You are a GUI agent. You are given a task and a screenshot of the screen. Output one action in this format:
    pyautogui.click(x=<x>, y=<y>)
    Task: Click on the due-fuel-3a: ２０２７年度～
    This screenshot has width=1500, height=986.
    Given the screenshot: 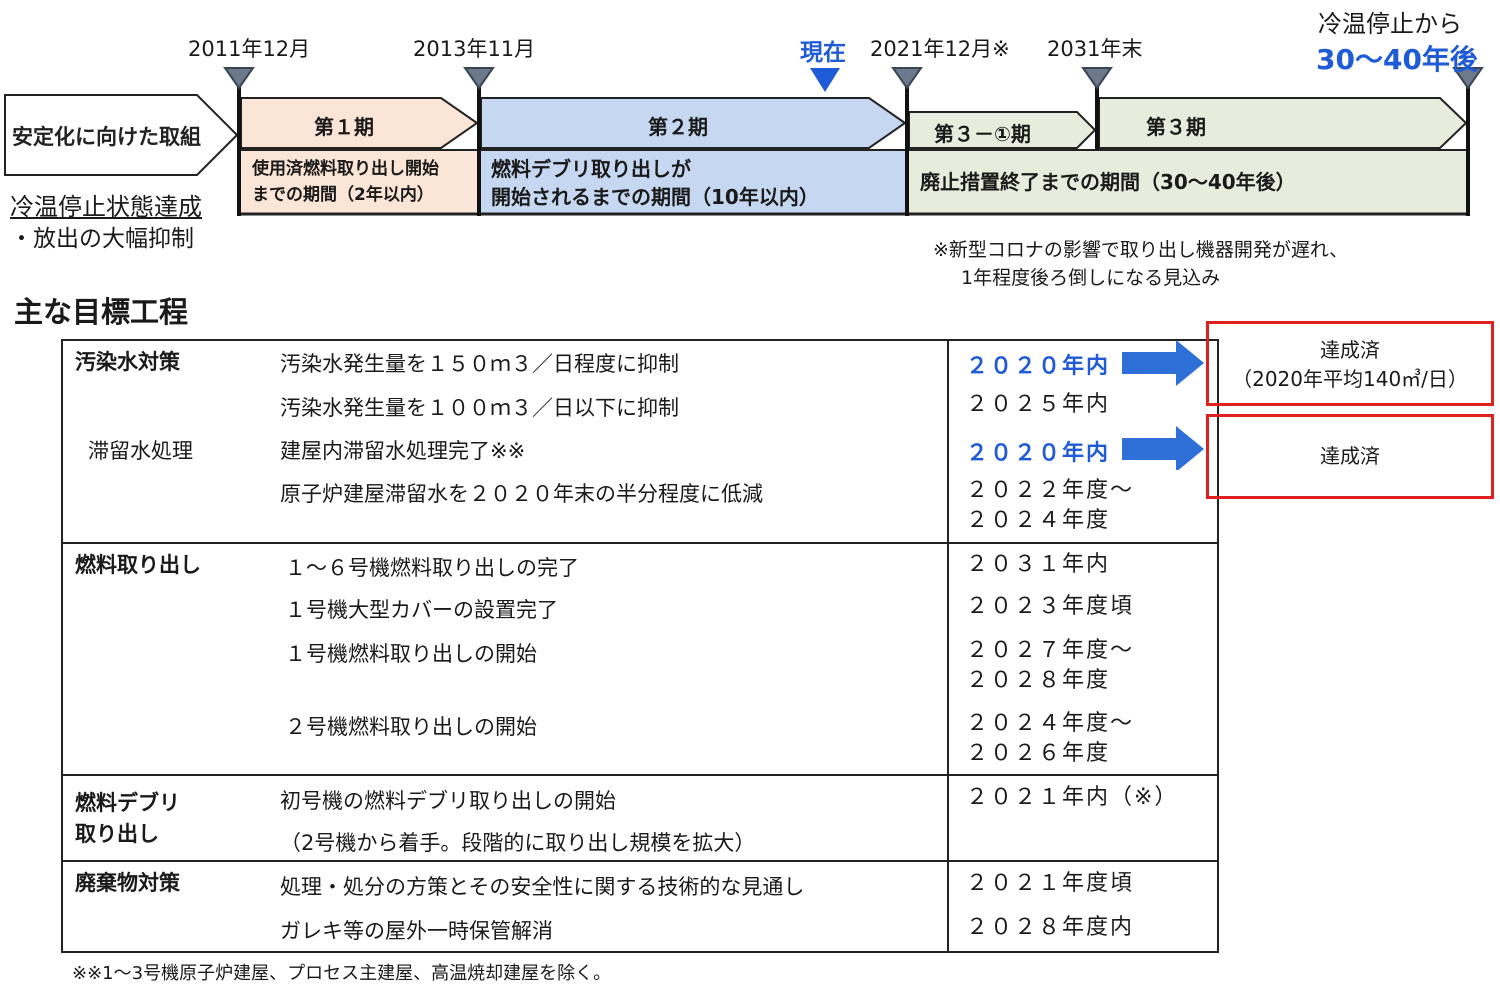 What is the action you would take?
    pyautogui.click(x=1050, y=650)
    